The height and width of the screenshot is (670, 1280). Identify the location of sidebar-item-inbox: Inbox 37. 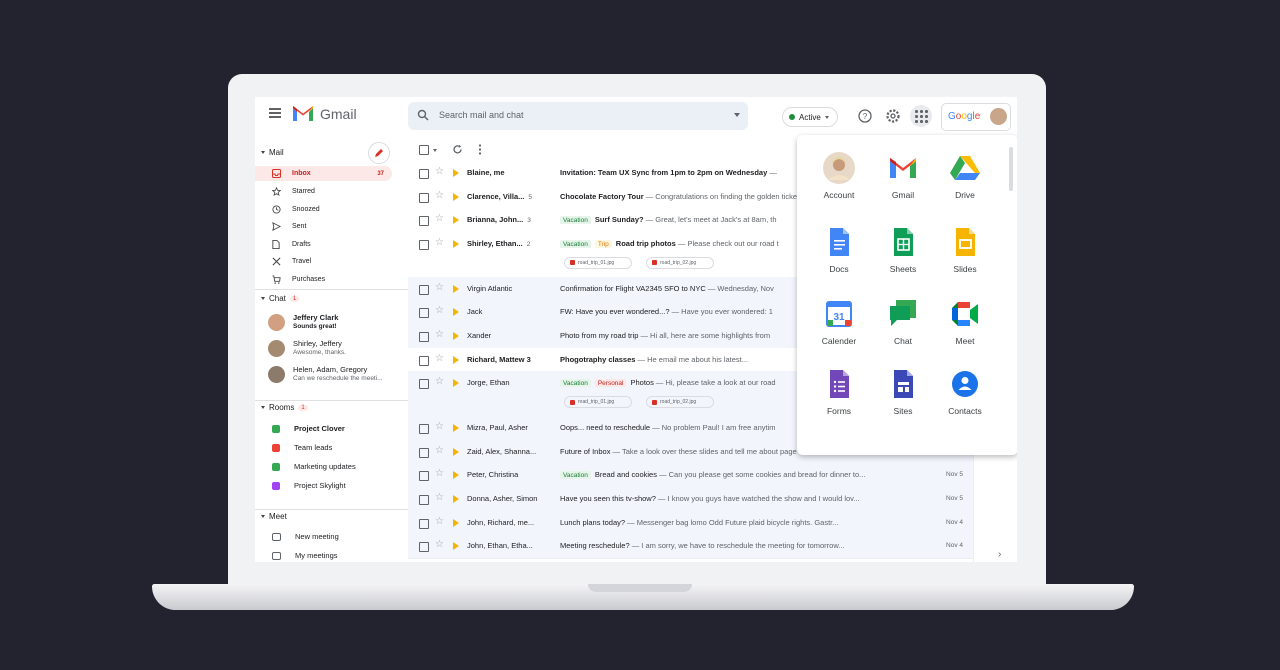
(323, 173).